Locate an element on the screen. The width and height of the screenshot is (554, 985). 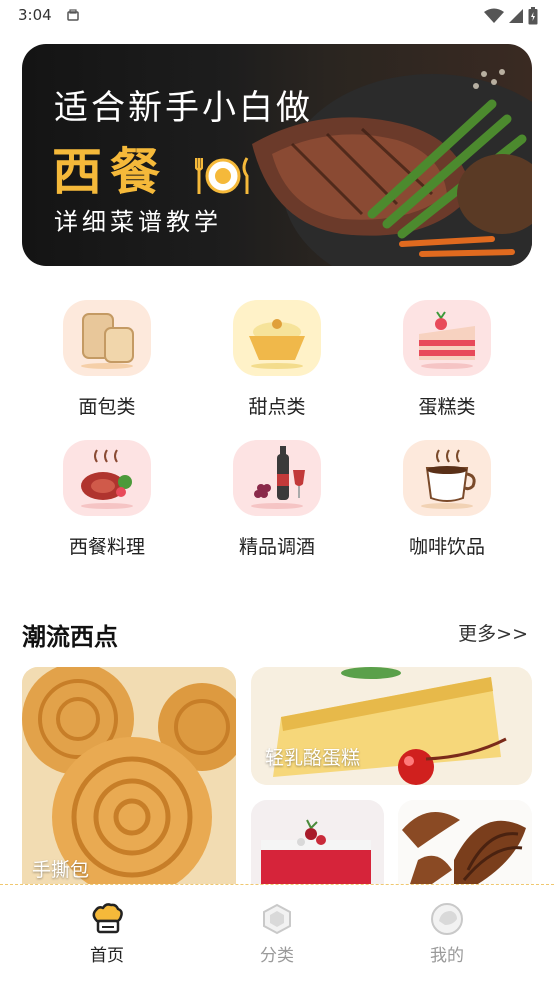
bottom-tab-bar: 首页 分类 我的 is located at coordinates (277, 934).